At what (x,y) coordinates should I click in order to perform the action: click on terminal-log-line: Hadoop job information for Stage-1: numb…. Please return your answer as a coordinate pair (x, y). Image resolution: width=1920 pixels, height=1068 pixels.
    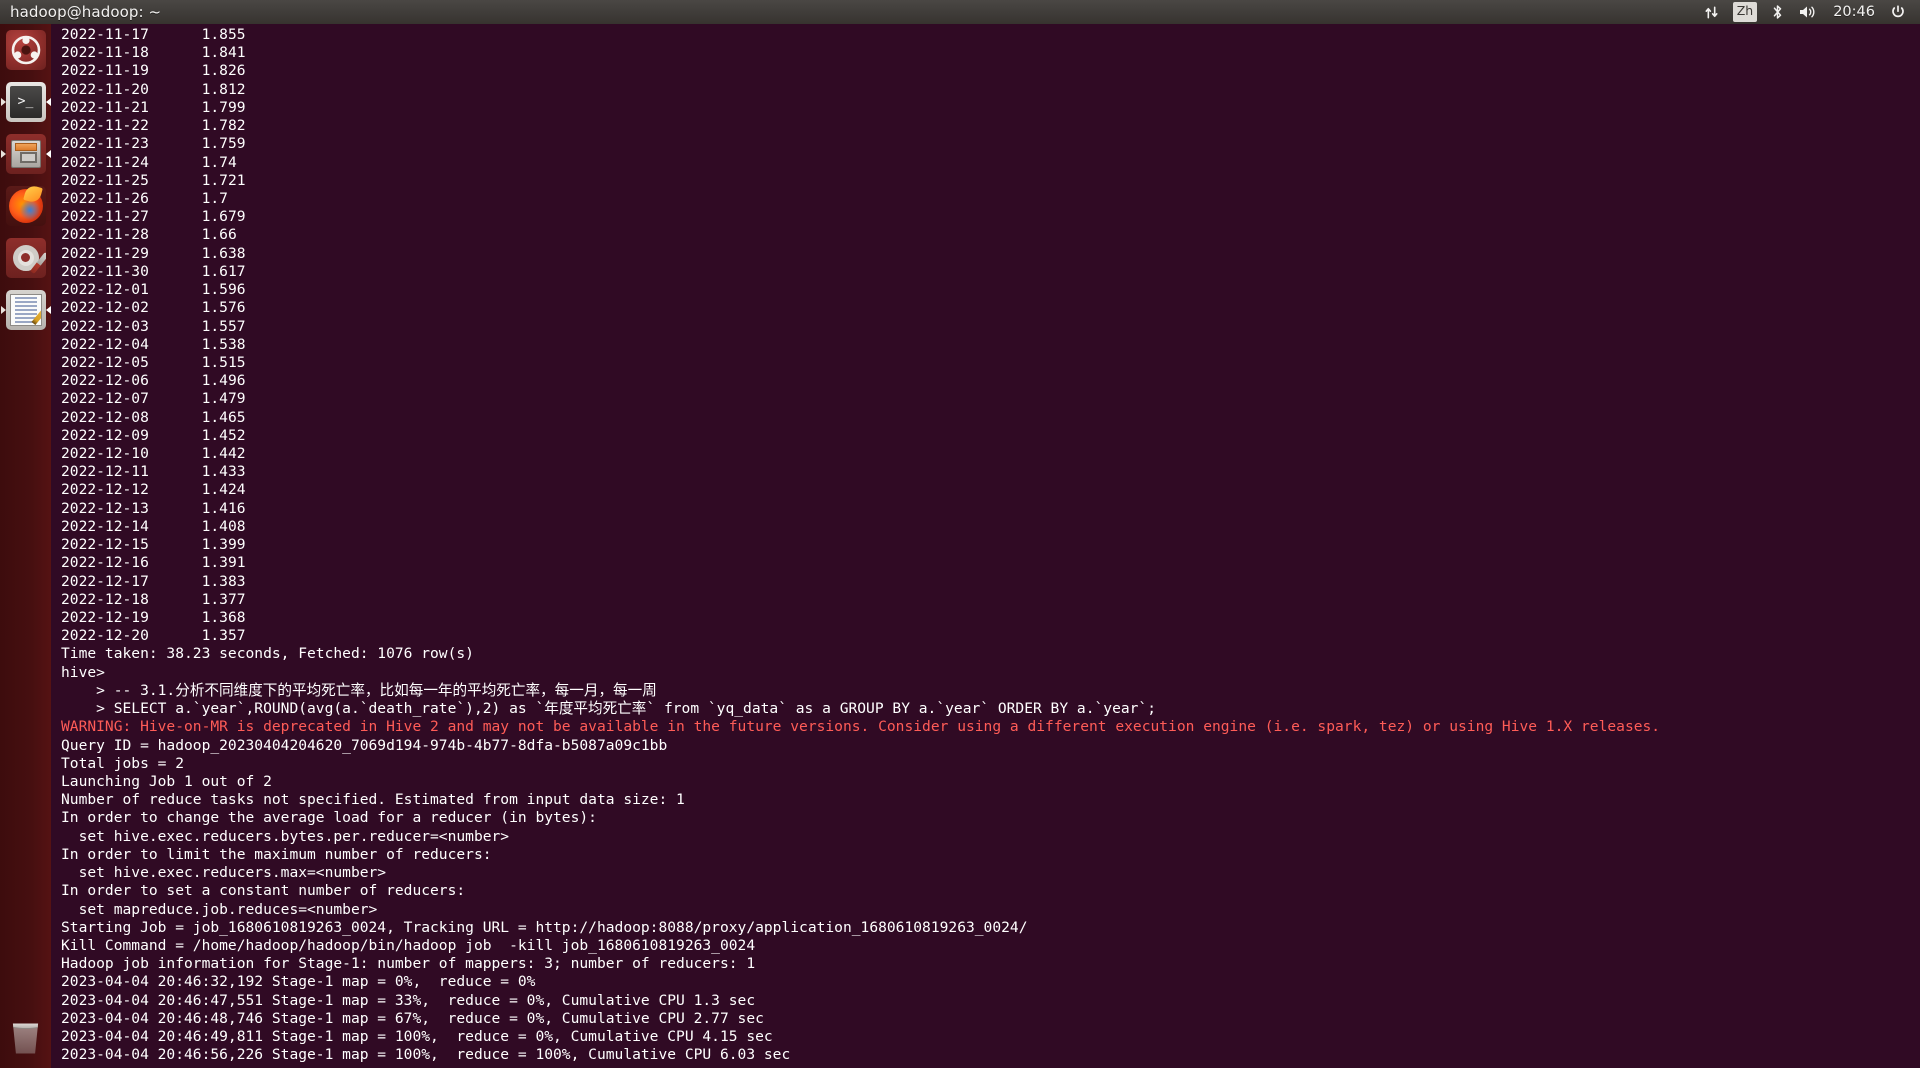
    Looking at the image, I should click on (408, 964).